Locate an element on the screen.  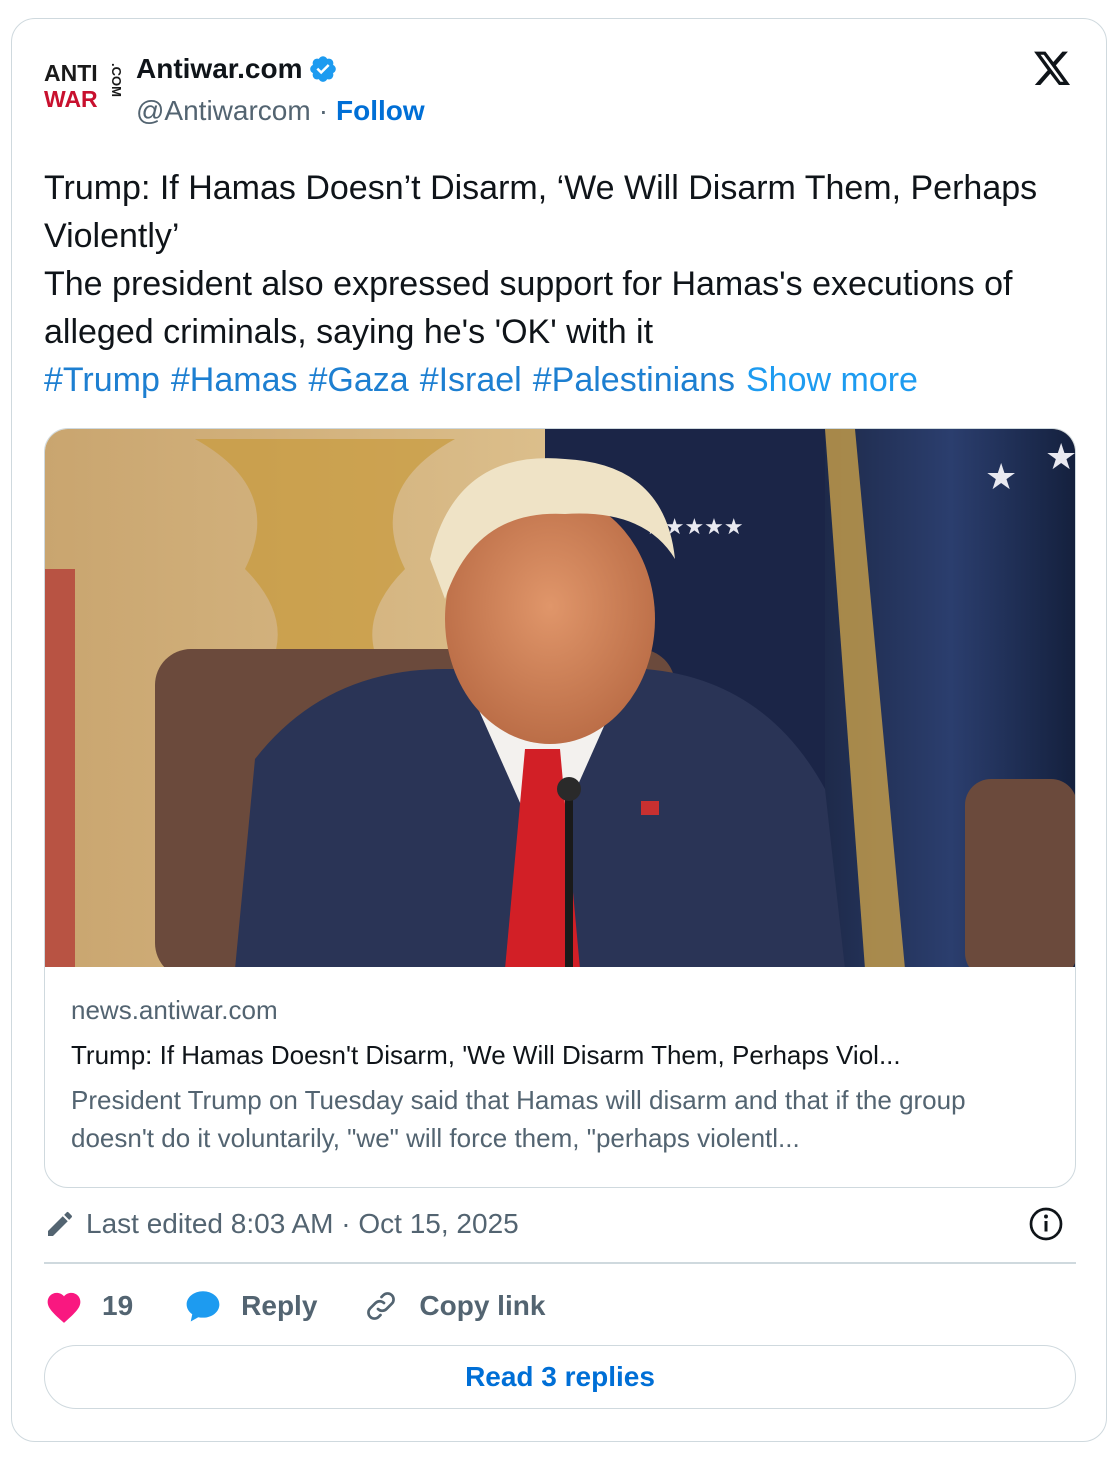
author-name: Antiwar.com is located at coordinates (219, 69).